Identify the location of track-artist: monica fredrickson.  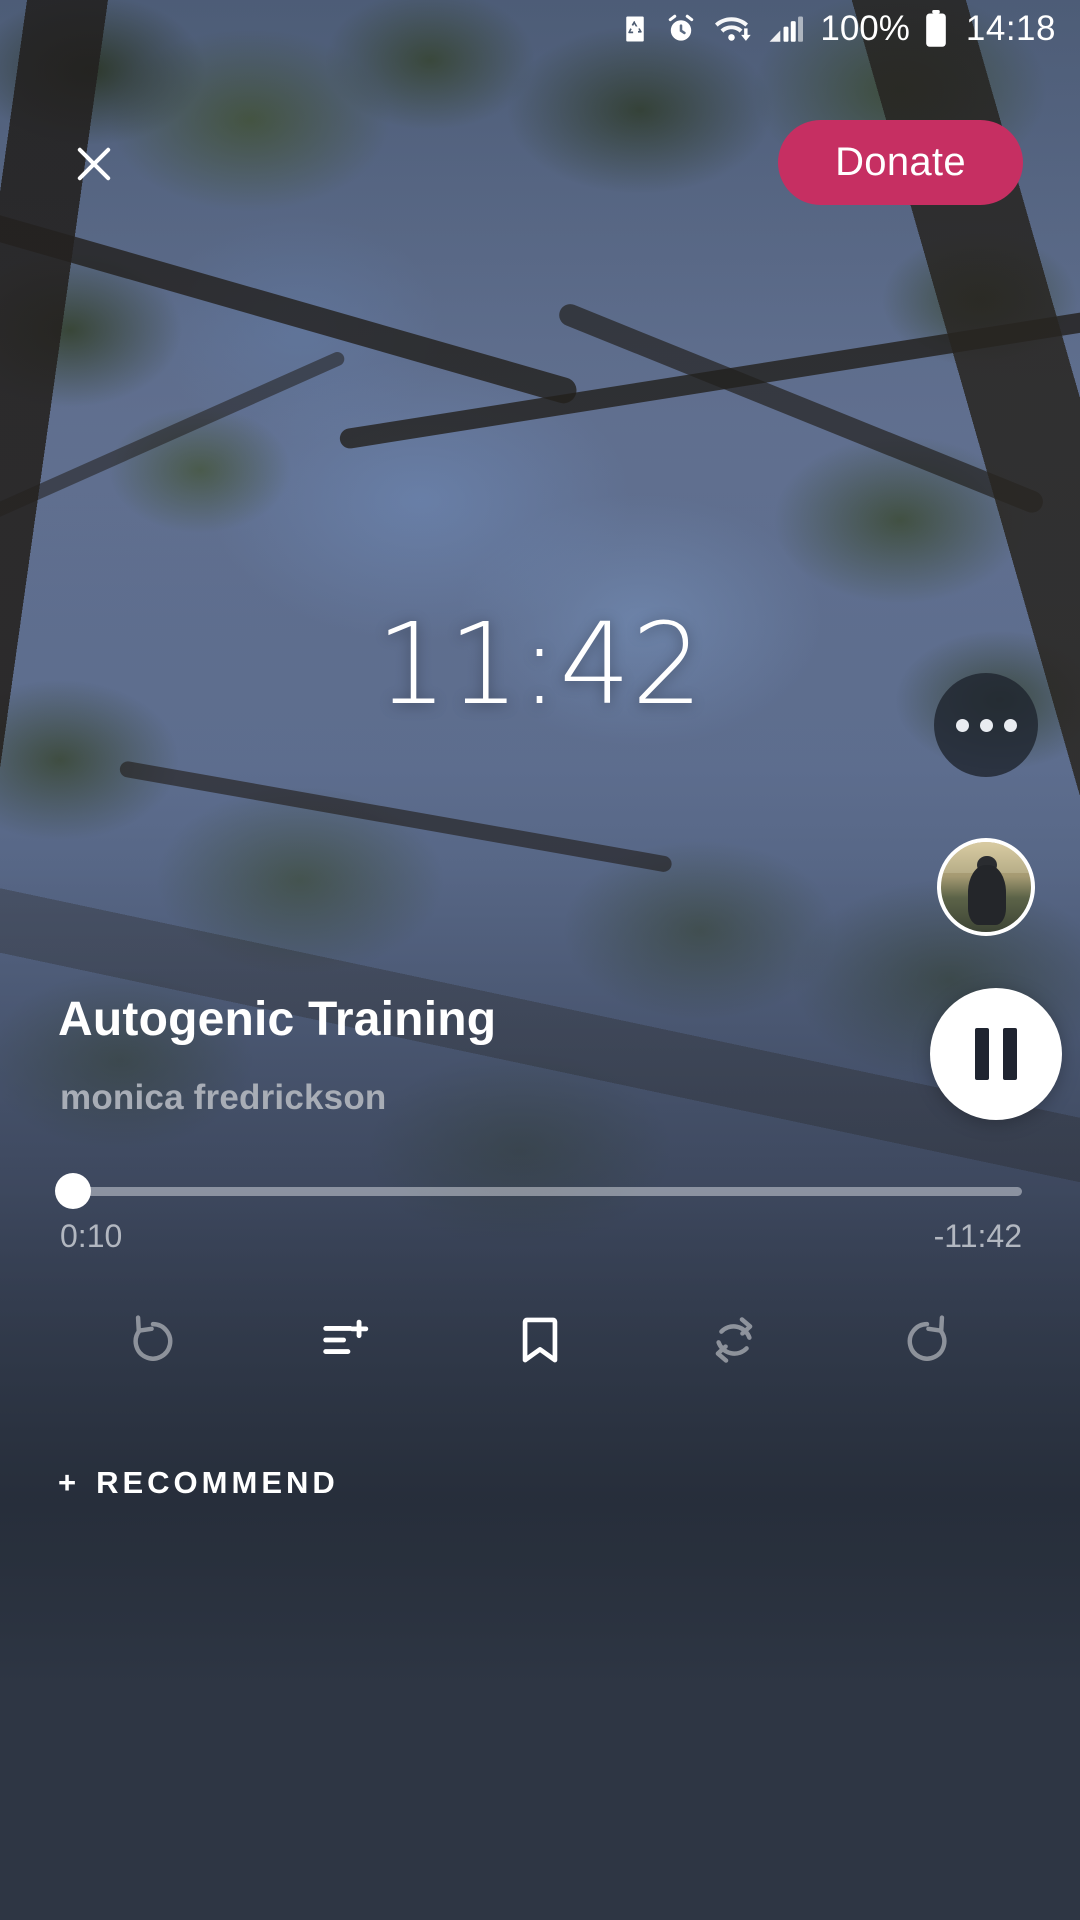
(223, 1097).